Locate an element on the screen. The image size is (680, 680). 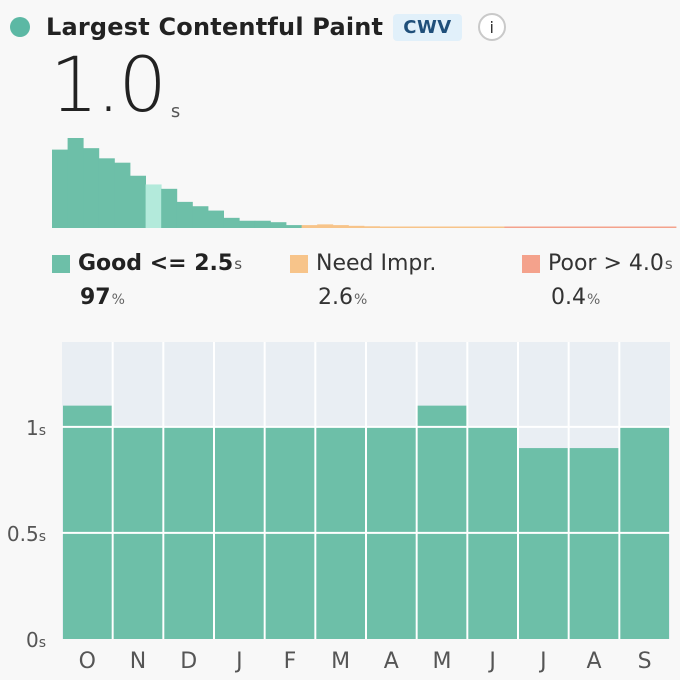
x-tick-label: F is located at coordinates (290, 661).